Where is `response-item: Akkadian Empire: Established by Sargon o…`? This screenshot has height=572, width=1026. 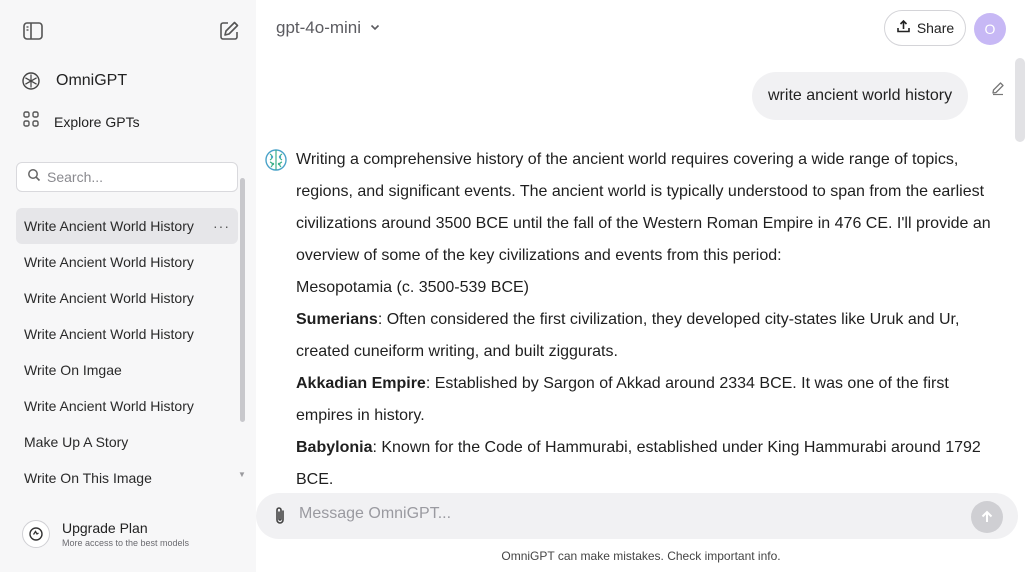
response-item: Akkadian Empire: Established by Sargon o… is located at coordinates (648, 400).